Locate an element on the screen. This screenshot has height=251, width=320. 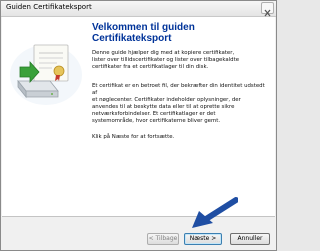
blue-arrow-icon is located at coordinates (215, 212).